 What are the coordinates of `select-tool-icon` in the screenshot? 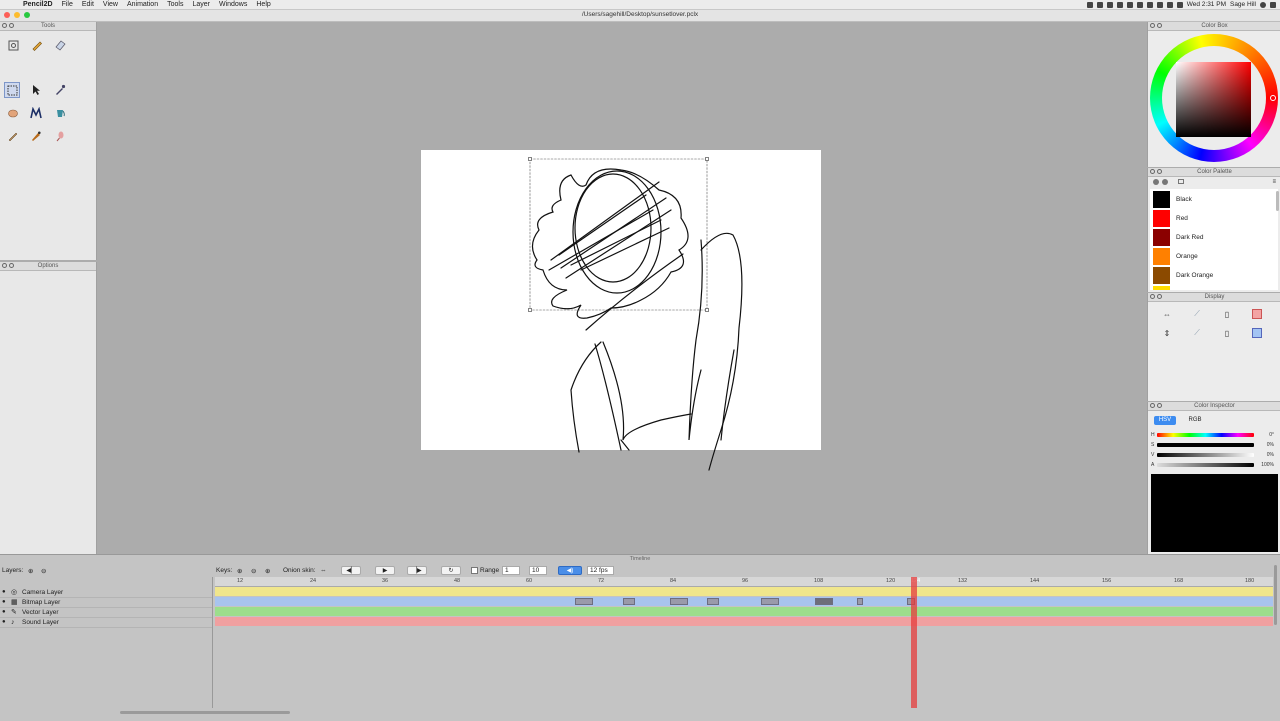 It's located at (12, 90).